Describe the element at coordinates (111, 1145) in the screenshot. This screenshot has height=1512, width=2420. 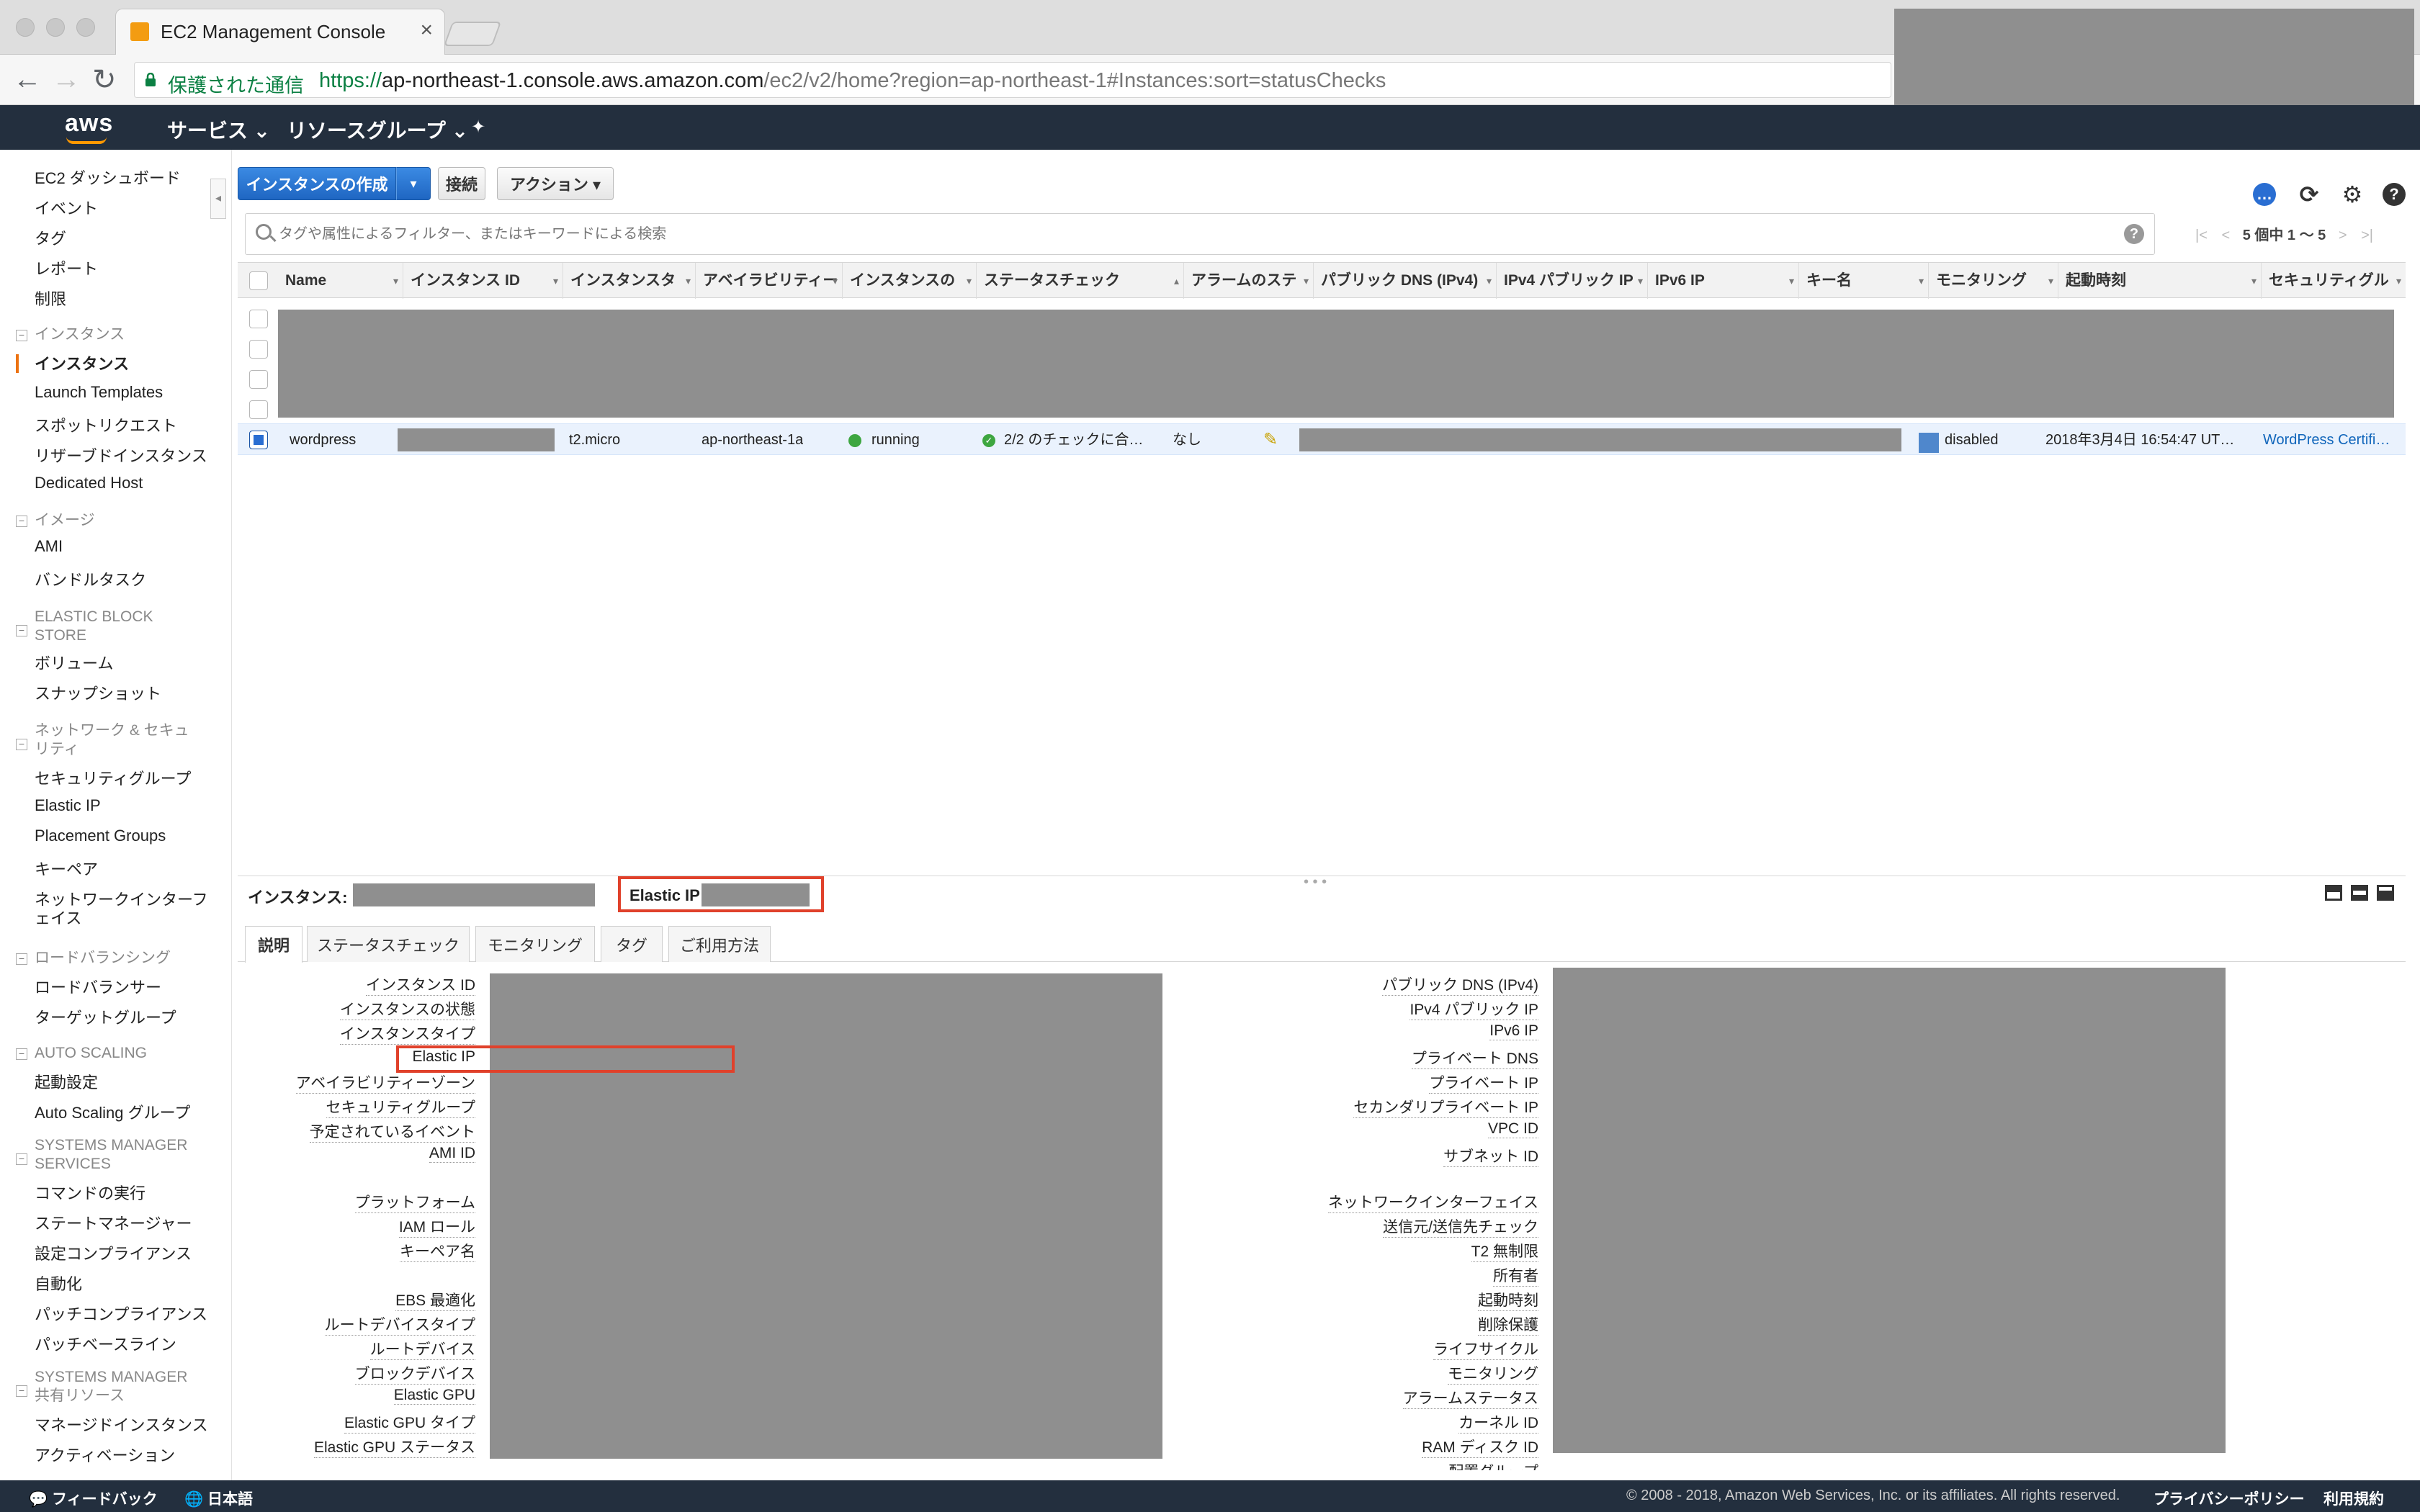
I see `sidebar-section-ssm-line1: SYSTEMS MANAGER` at that location.